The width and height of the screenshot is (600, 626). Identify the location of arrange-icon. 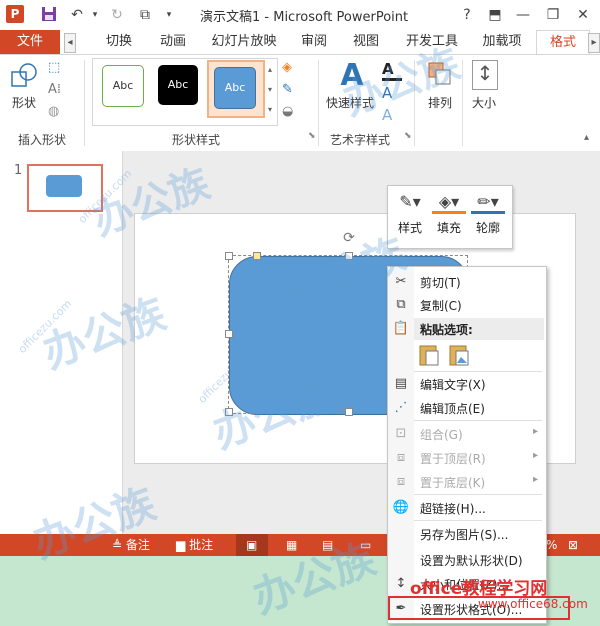
(440, 74).